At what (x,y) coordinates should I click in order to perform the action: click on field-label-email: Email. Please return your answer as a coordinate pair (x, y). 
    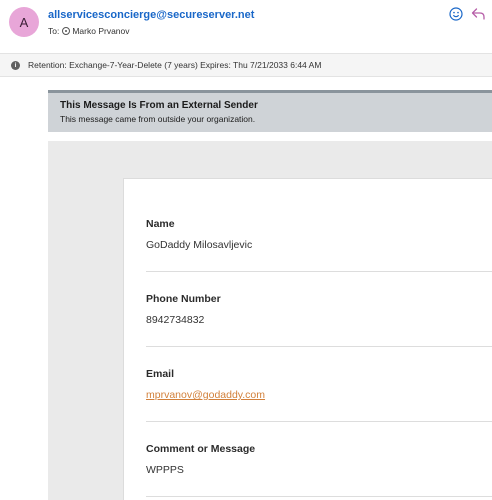
    Looking at the image, I should click on (160, 374).